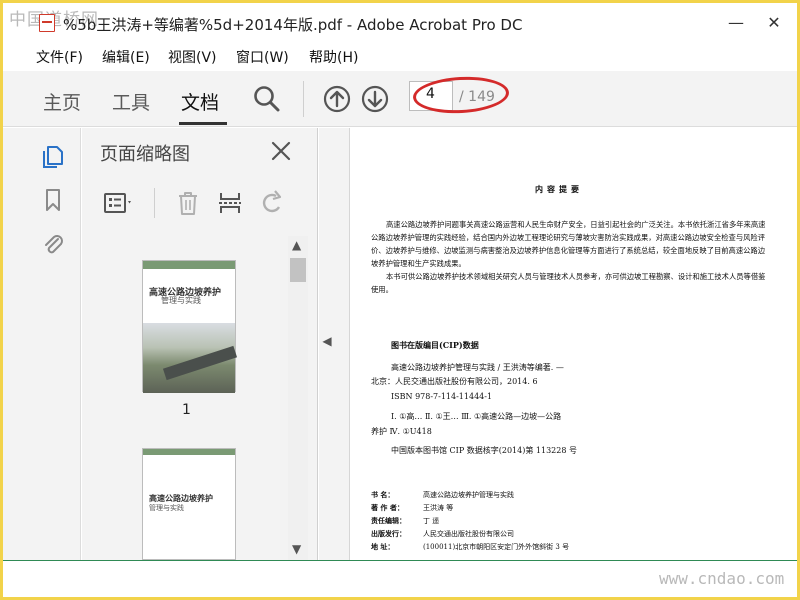 Image resolution: width=800 pixels, height=600 pixels. Describe the element at coordinates (442, 396) in the screenshot. I see `cip-line: ISBN 978-7-114-11444-1` at that location.